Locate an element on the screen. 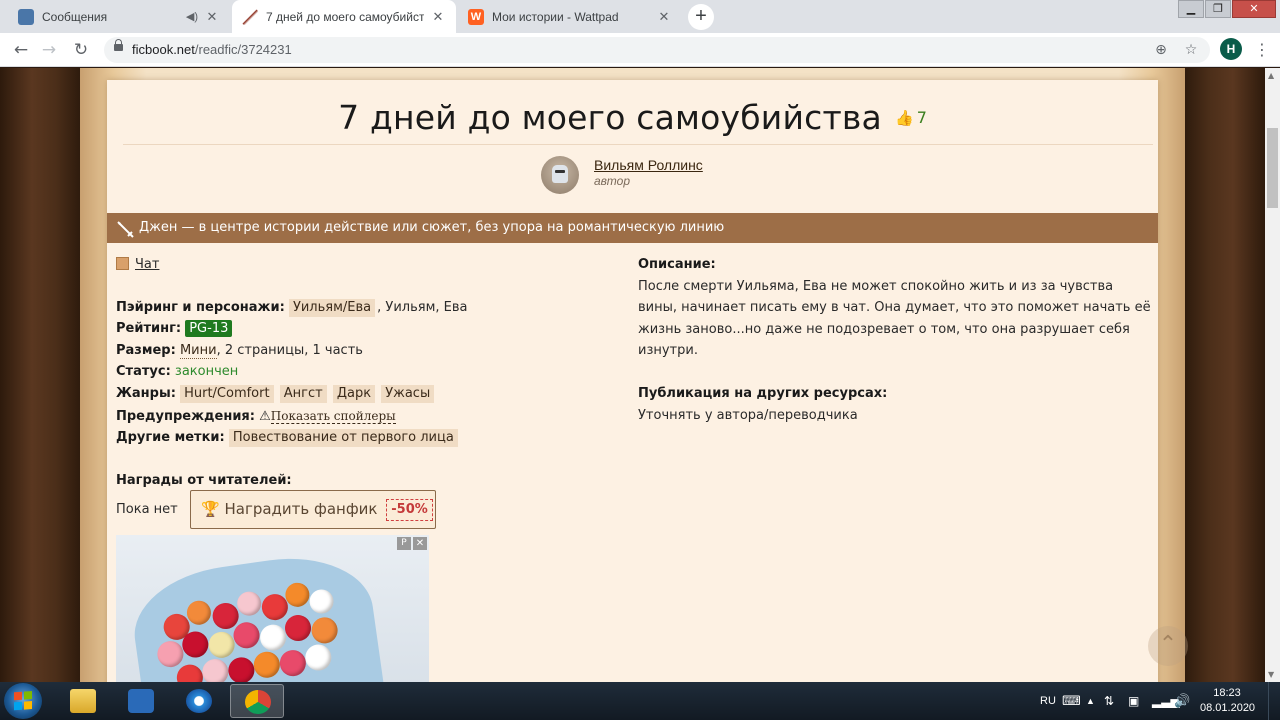 Image resolution: width=1280 pixels, height=720 pixels. author-name-link: Вильям Роллинс is located at coordinates (648, 165).